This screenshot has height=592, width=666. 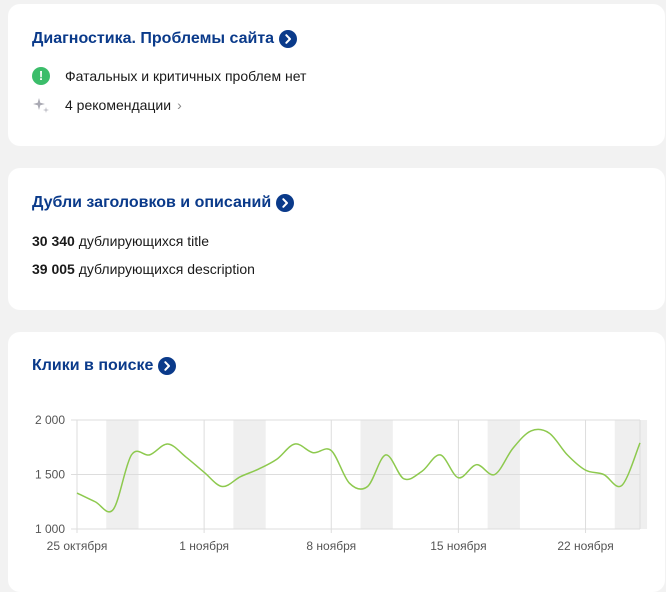 I want to click on check-icon: !, so click(x=41, y=76).